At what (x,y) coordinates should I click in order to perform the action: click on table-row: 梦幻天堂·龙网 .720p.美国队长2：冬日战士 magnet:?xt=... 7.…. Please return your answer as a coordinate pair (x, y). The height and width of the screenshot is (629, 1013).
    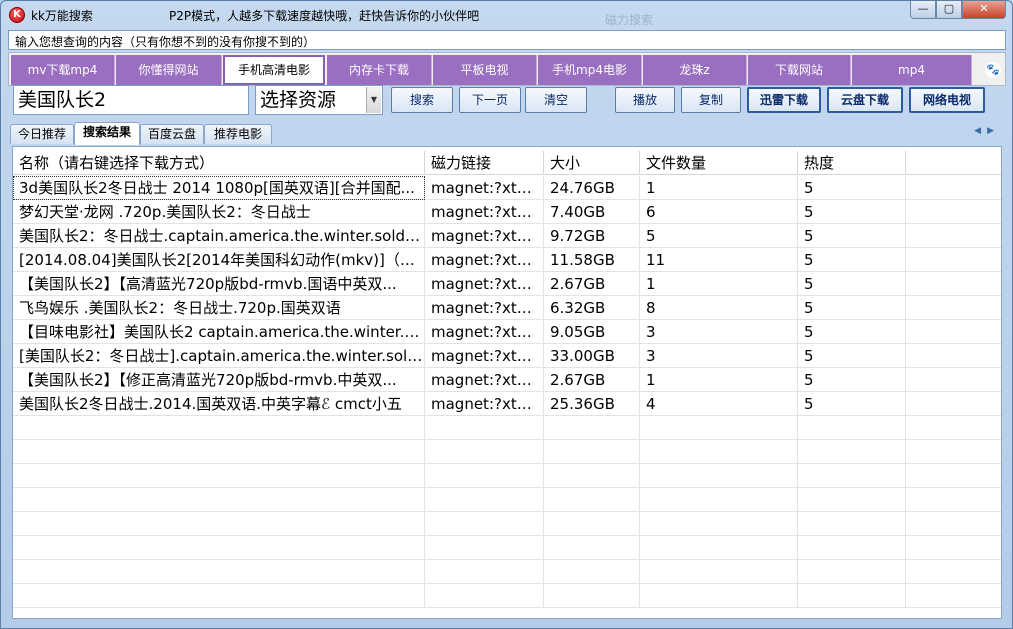
    Looking at the image, I should click on (507, 212).